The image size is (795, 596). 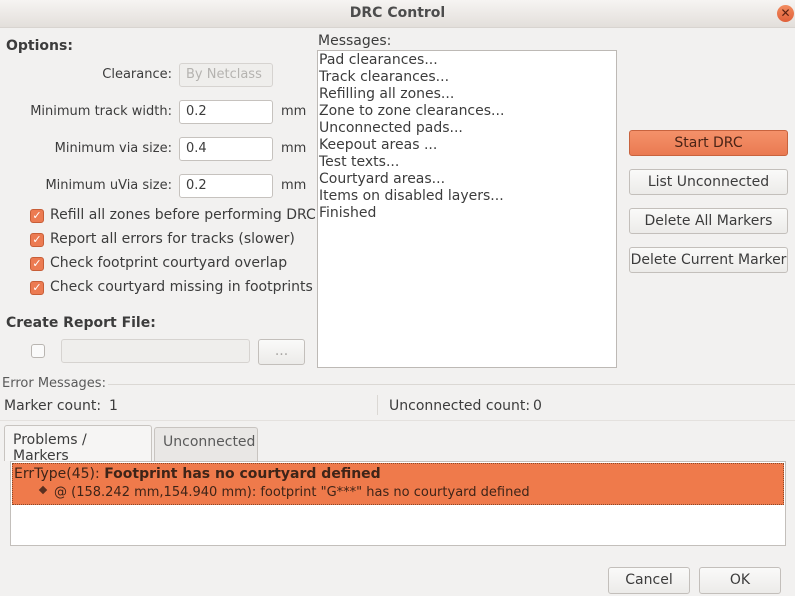 What do you see at coordinates (460, 406) in the screenshot?
I see `unconnected-count-label: Unconnected count:` at bounding box center [460, 406].